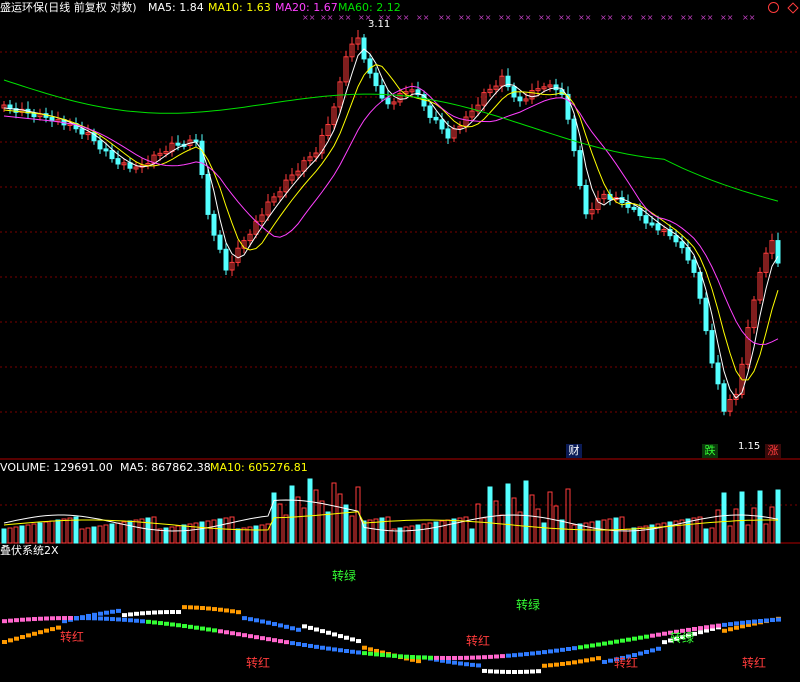  What do you see at coordinates (773, 7) in the screenshot?
I see `search-icon` at bounding box center [773, 7].